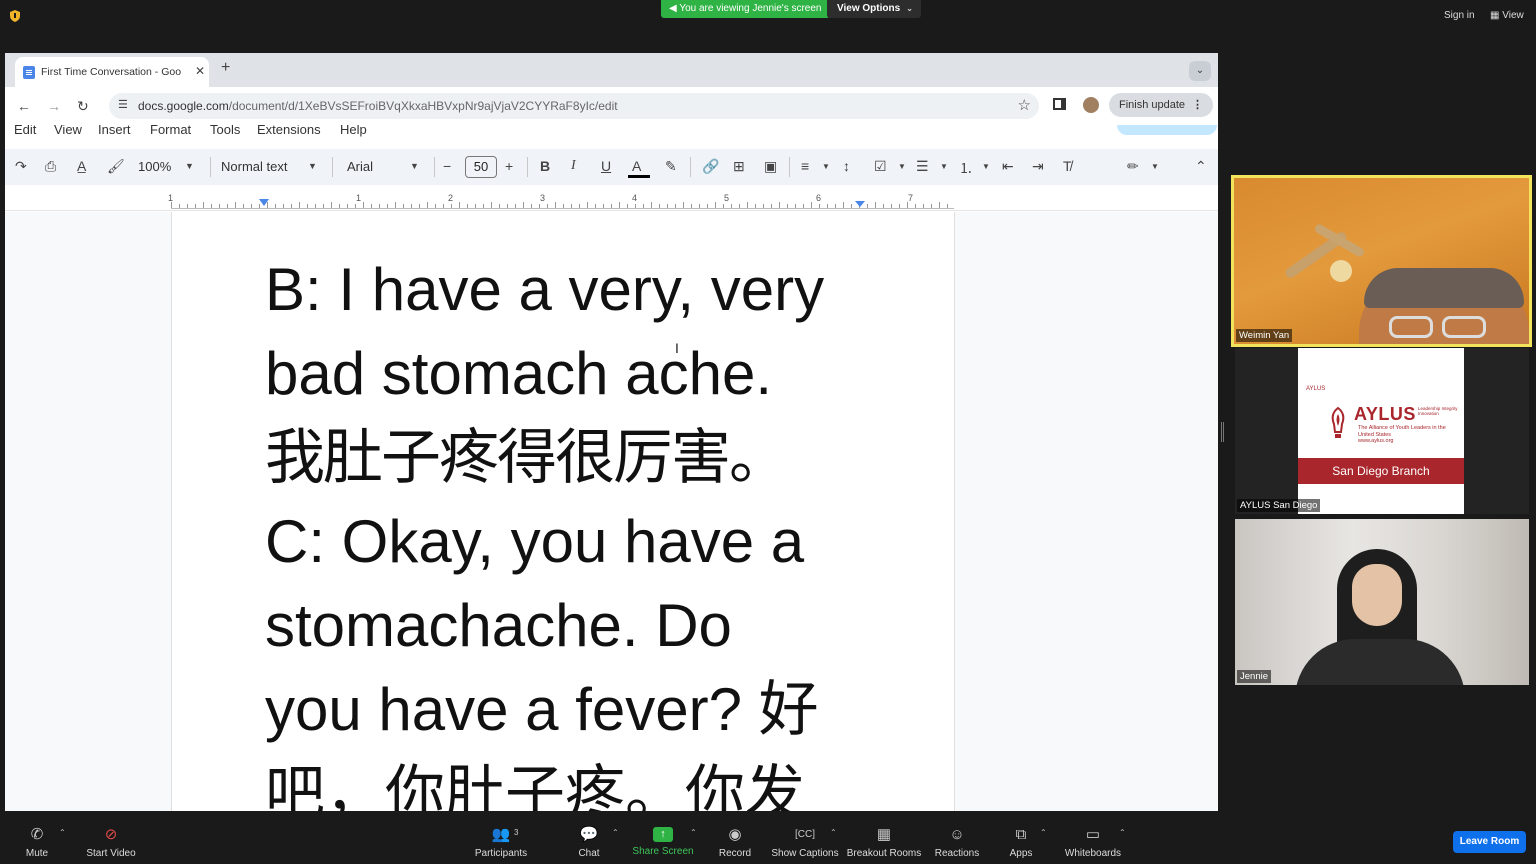 The width and height of the screenshot is (1536, 864). What do you see at coordinates (170, 131) in the screenshot?
I see `menu-format: Format` at bounding box center [170, 131].